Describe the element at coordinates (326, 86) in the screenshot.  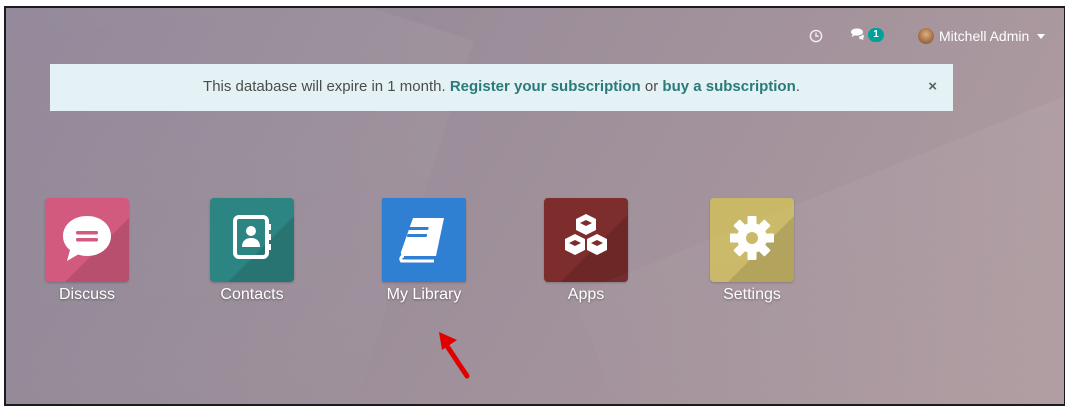
I see `banner-text-before: This database will expire in 1 month.` at that location.